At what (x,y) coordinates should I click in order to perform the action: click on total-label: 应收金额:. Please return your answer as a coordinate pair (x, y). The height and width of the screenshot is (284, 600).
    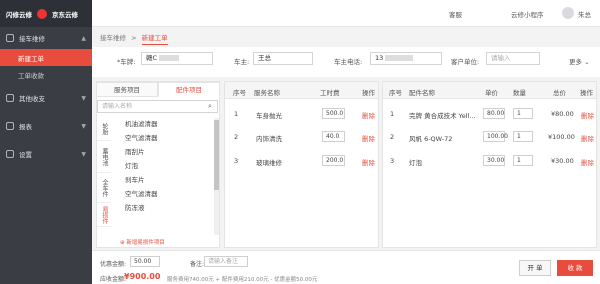
    Looking at the image, I should click on (113, 279).